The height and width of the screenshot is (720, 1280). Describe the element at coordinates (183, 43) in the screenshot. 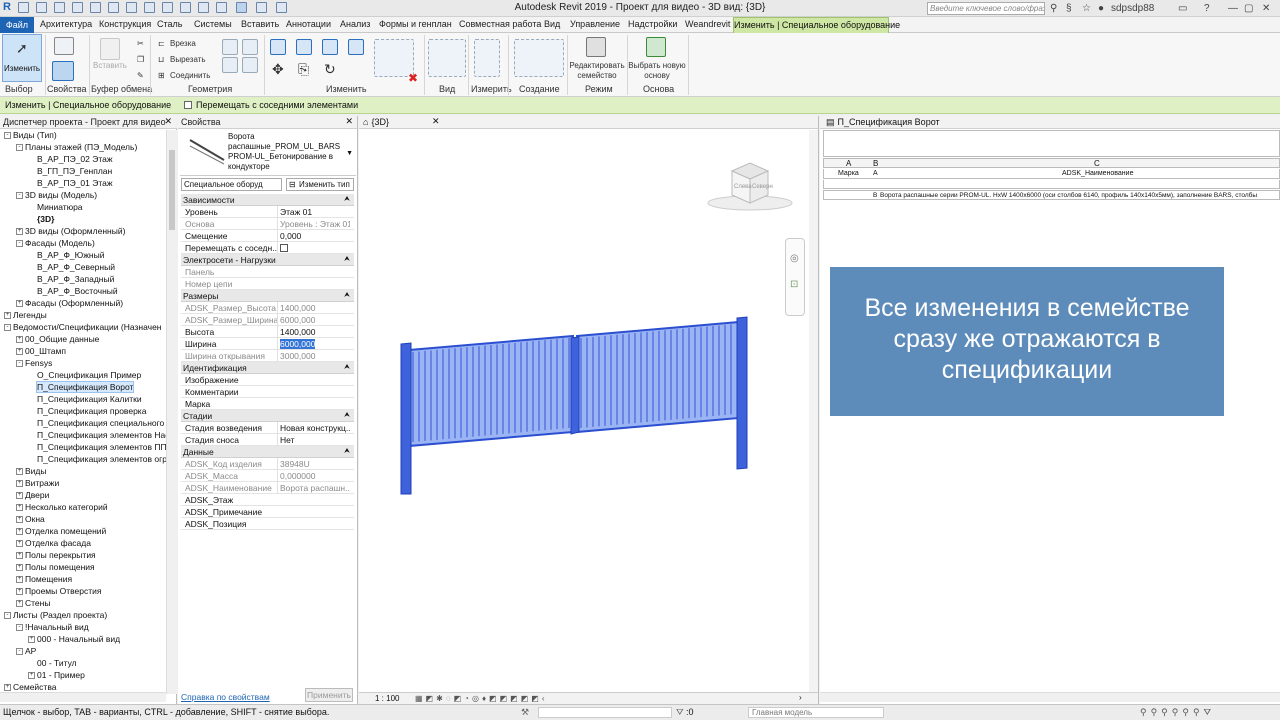

I see `cope-label: Врезка` at that location.